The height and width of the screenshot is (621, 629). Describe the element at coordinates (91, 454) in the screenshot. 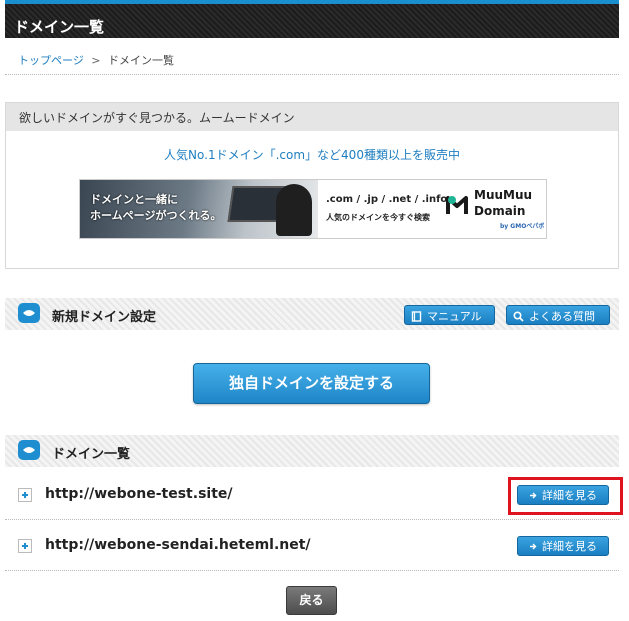

I see `domain-list-section-title: ドメイン一覧` at that location.